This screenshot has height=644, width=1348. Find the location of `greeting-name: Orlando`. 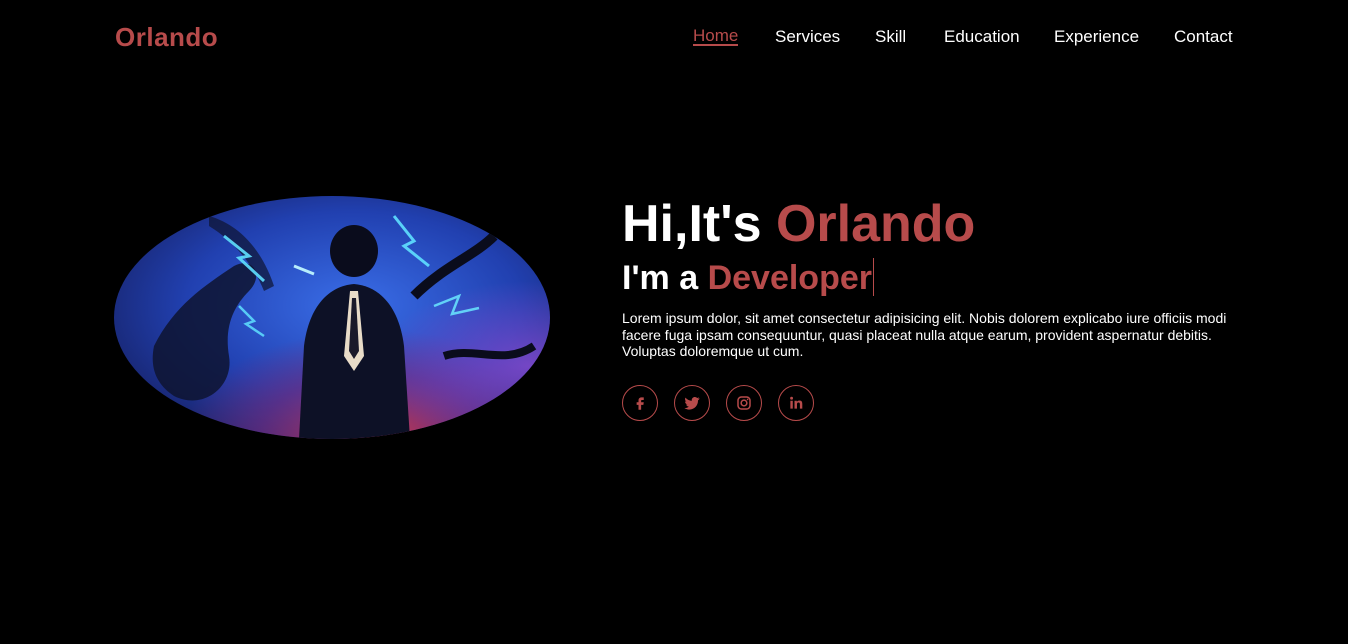

greeting-name: Orlando is located at coordinates (875, 224).